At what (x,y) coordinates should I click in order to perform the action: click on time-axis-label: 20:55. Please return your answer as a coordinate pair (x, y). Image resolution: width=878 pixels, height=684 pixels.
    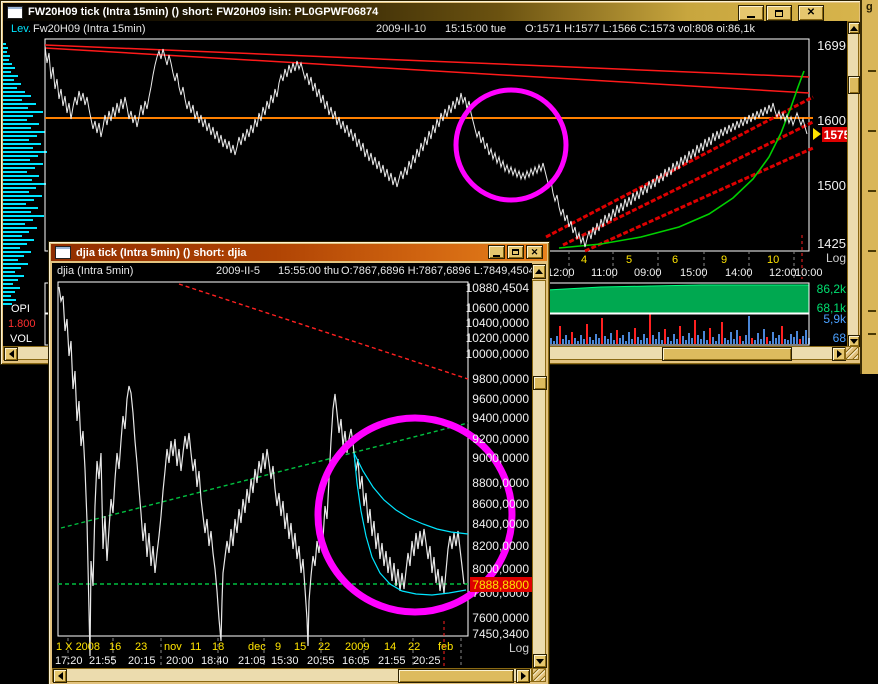
    Looking at the image, I should click on (321, 661).